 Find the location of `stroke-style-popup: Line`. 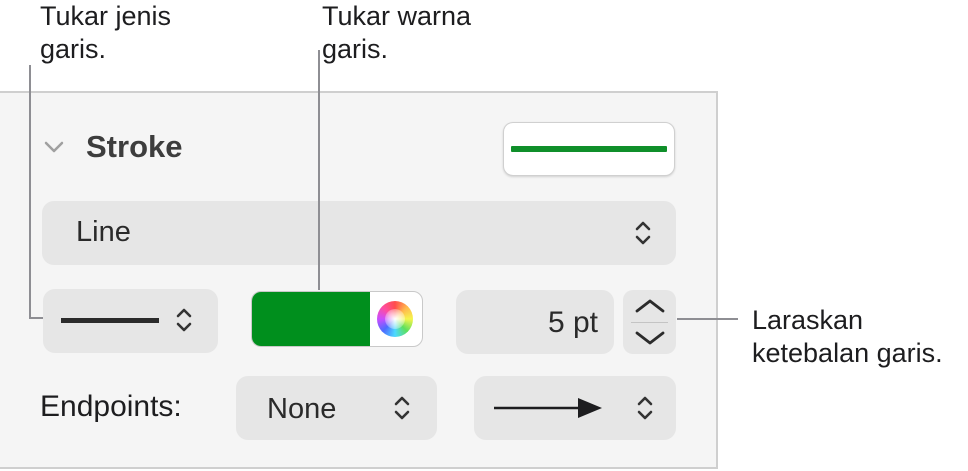

stroke-style-popup: Line is located at coordinates (359, 233).